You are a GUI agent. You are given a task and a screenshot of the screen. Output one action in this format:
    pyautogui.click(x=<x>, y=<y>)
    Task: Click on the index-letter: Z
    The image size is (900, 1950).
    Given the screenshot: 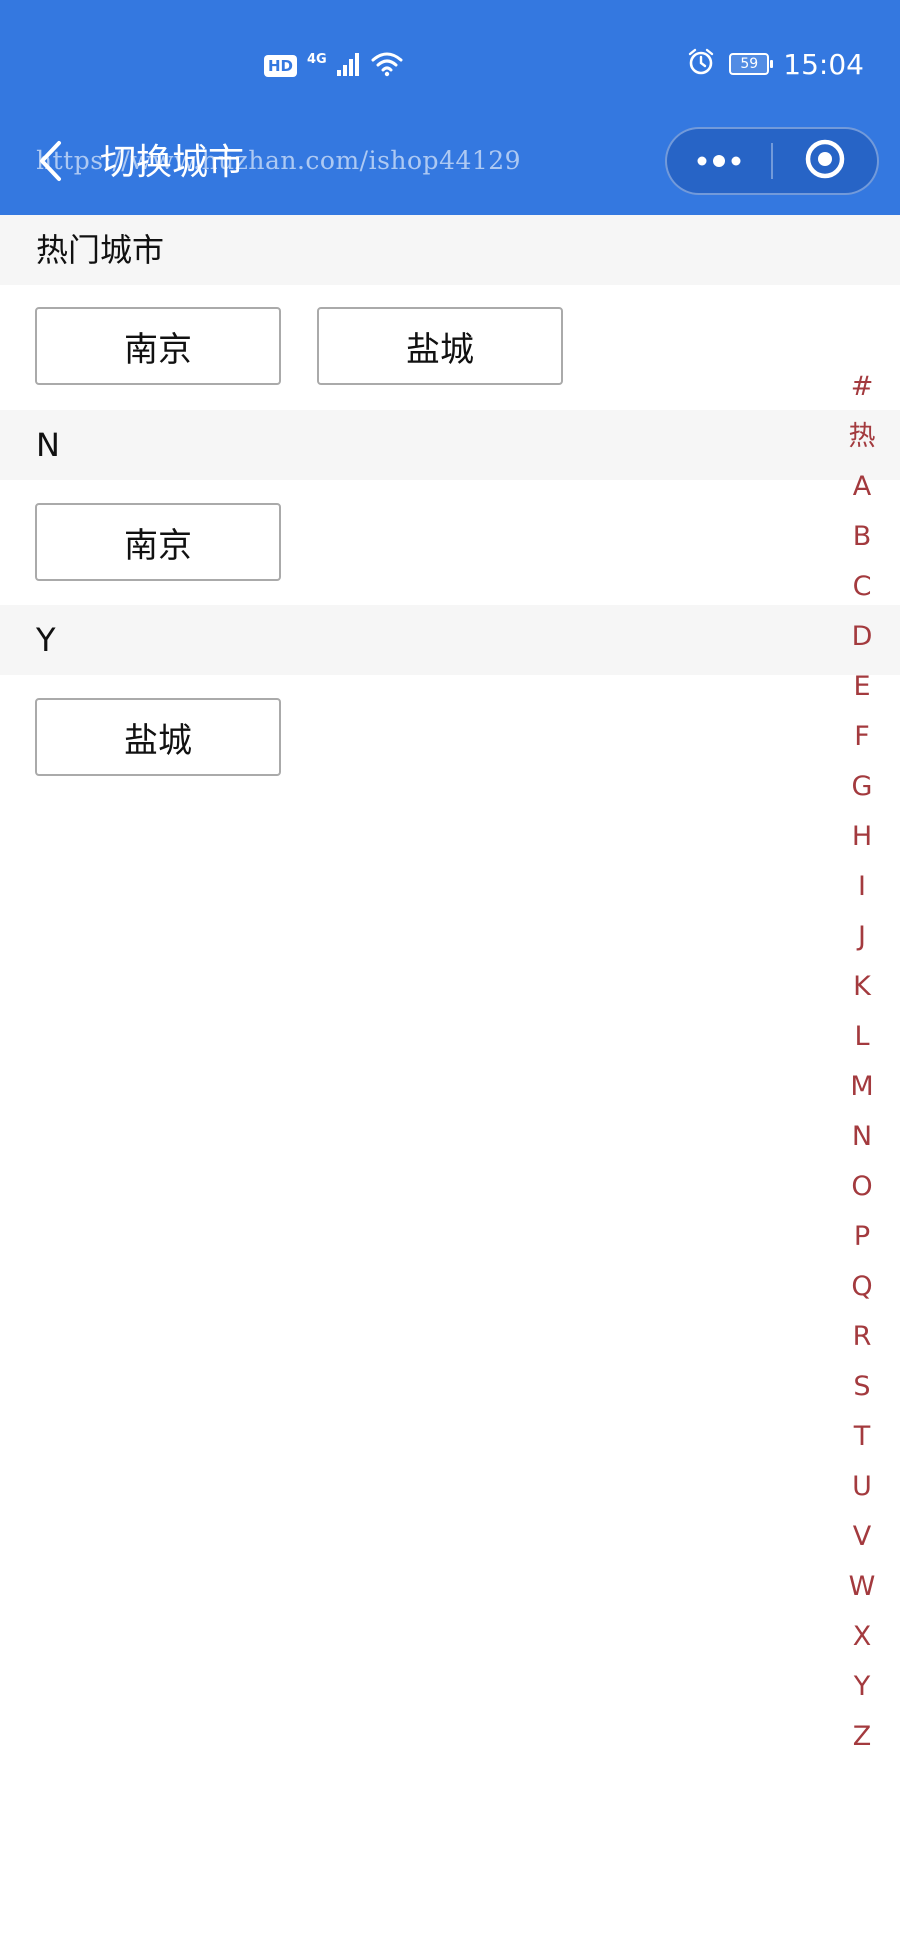 What is the action you would take?
    pyautogui.click(x=862, y=1737)
    